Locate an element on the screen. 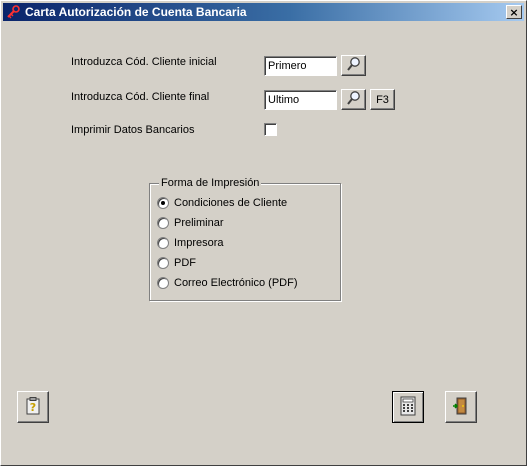 The width and height of the screenshot is (527, 466). exit-door-icon is located at coordinates (461, 407).